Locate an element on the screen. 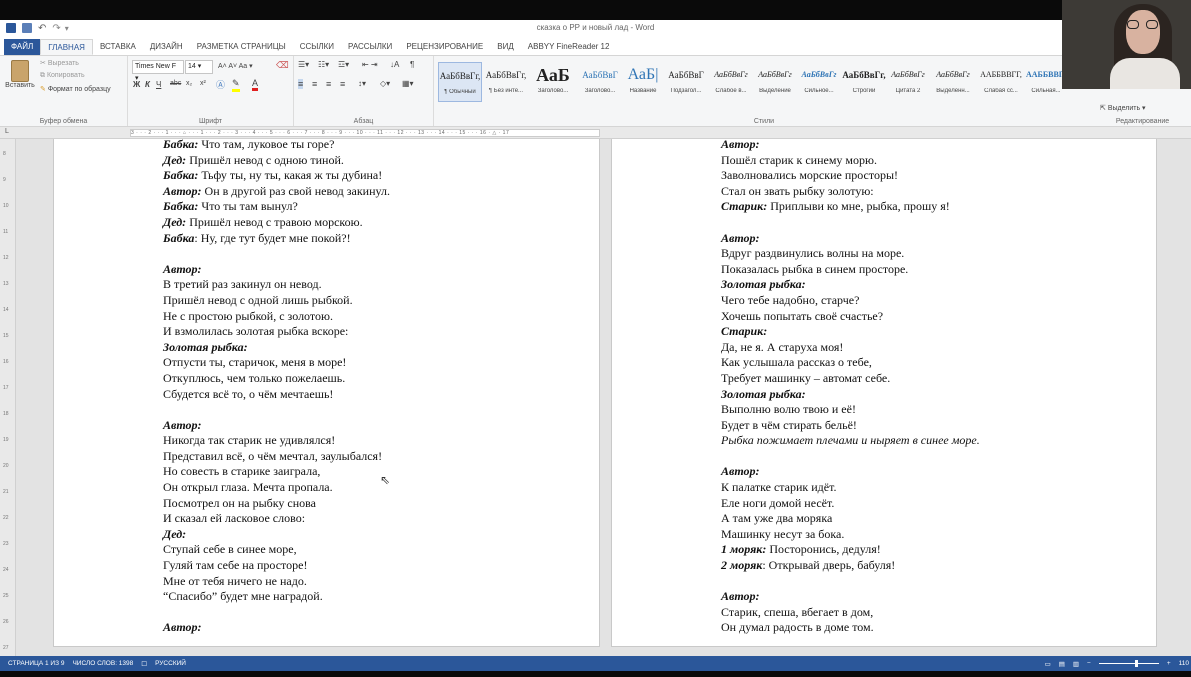 The width and height of the screenshot is (1191, 677). pilcrow-icon: ¶ is located at coordinates (412, 64).